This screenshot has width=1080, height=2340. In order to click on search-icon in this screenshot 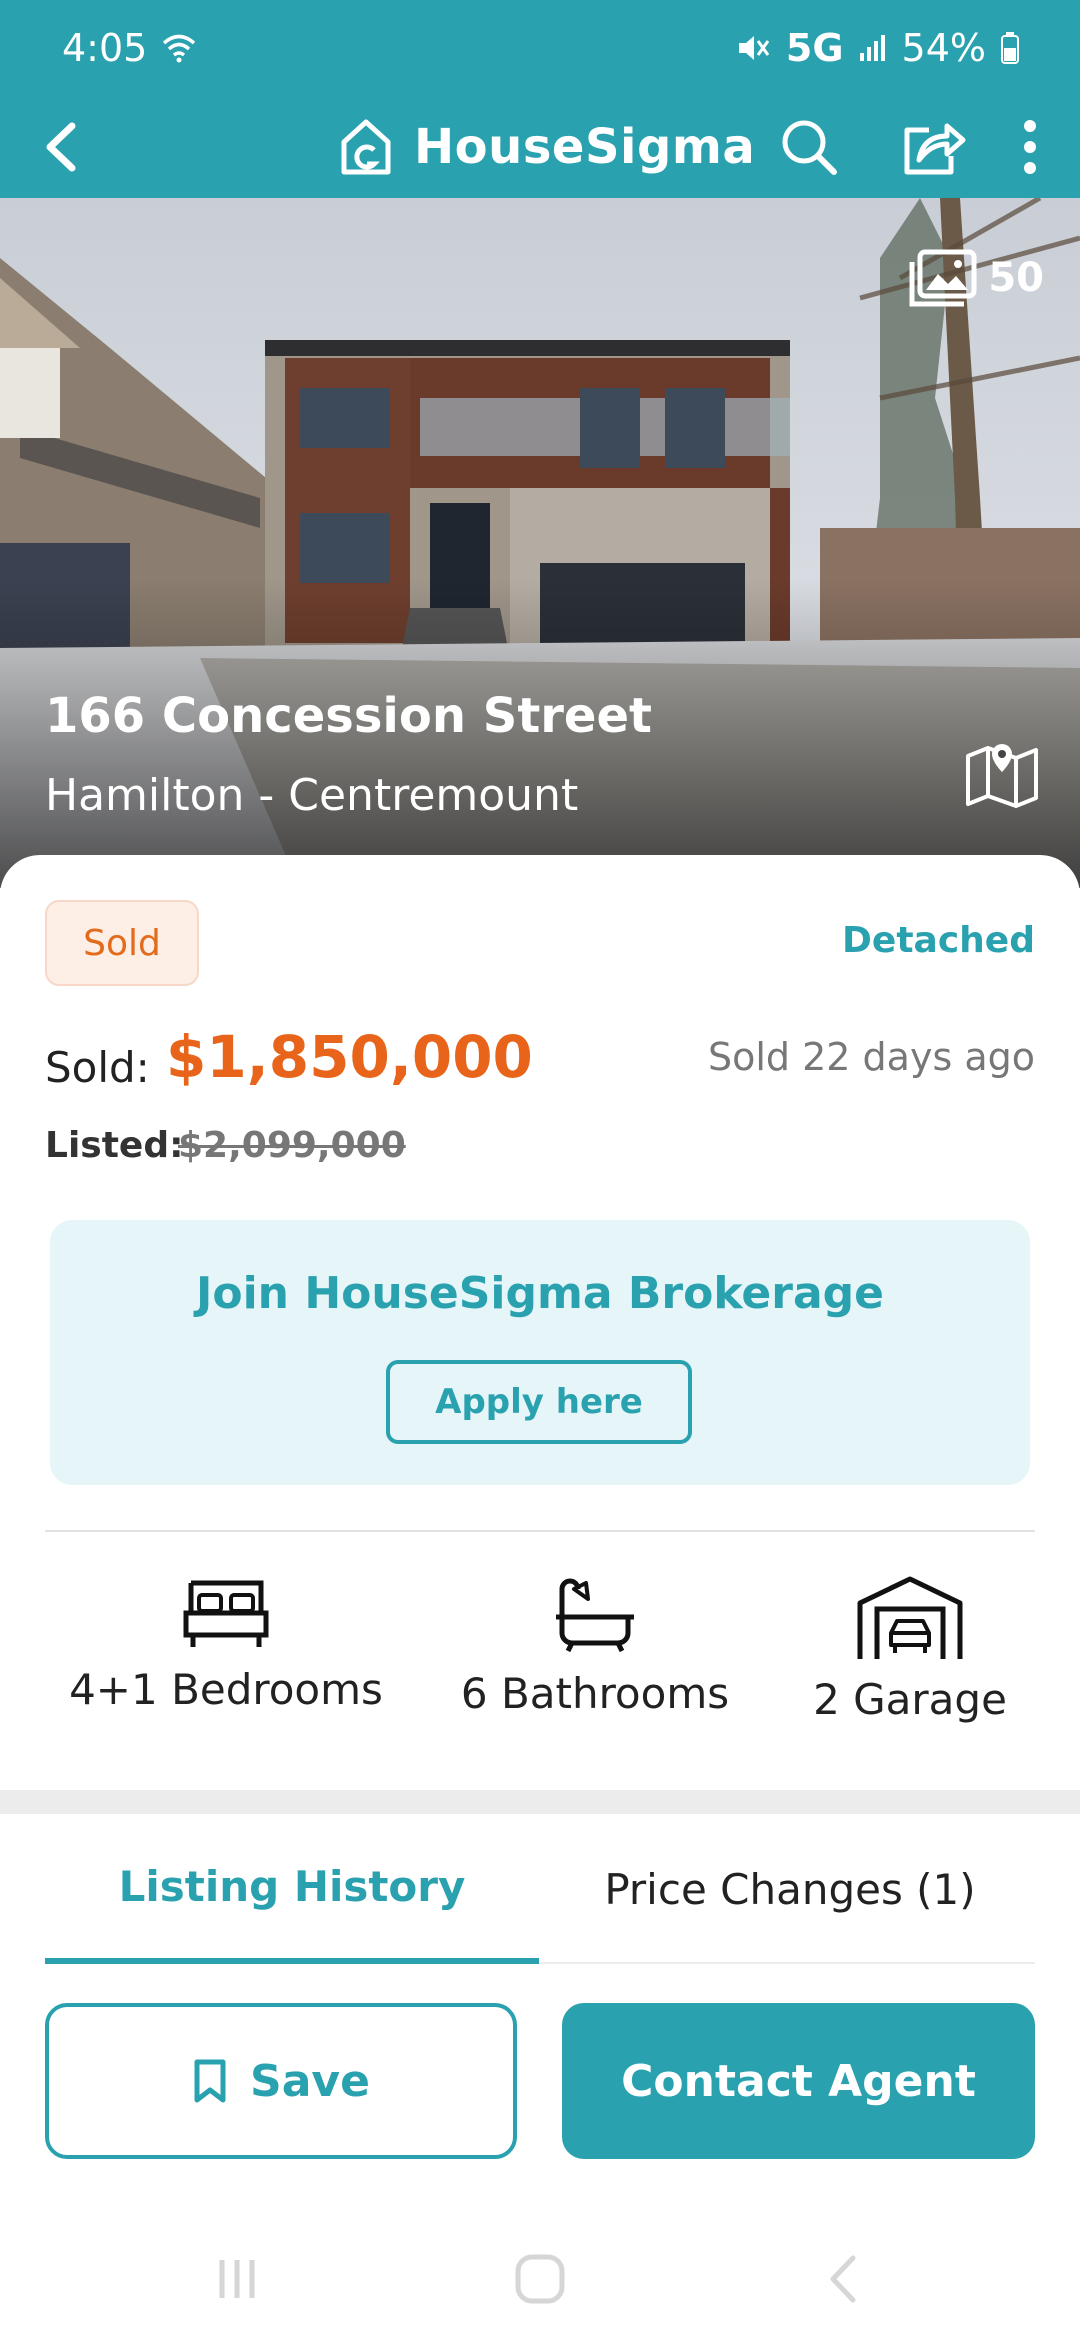, I will do `click(809, 147)`.